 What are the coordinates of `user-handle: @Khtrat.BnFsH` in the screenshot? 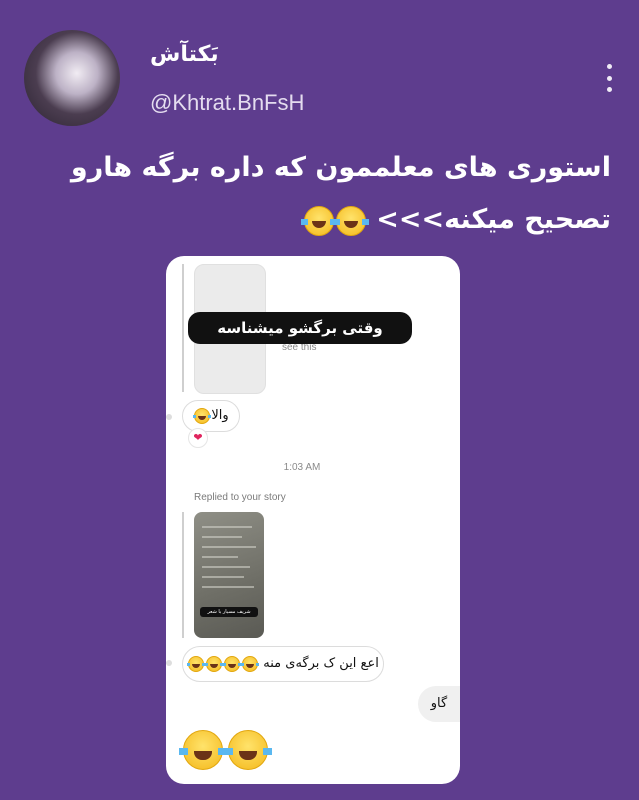 It's located at (227, 103).